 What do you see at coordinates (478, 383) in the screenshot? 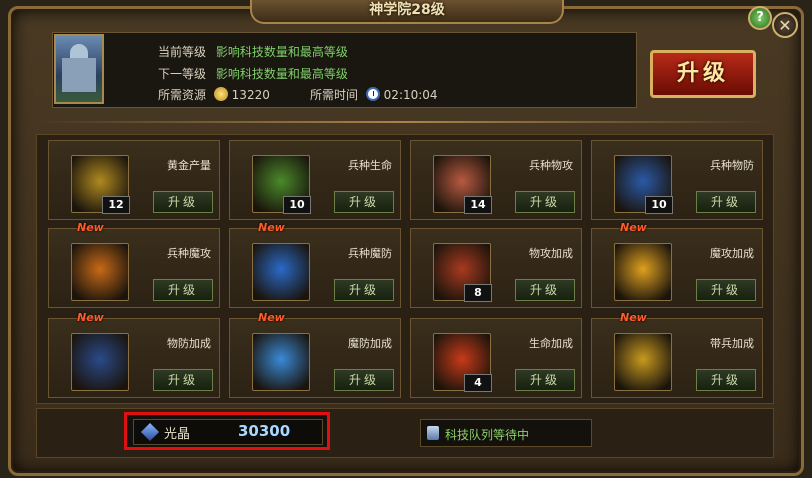
I see `tech-level-badge: 4` at bounding box center [478, 383].